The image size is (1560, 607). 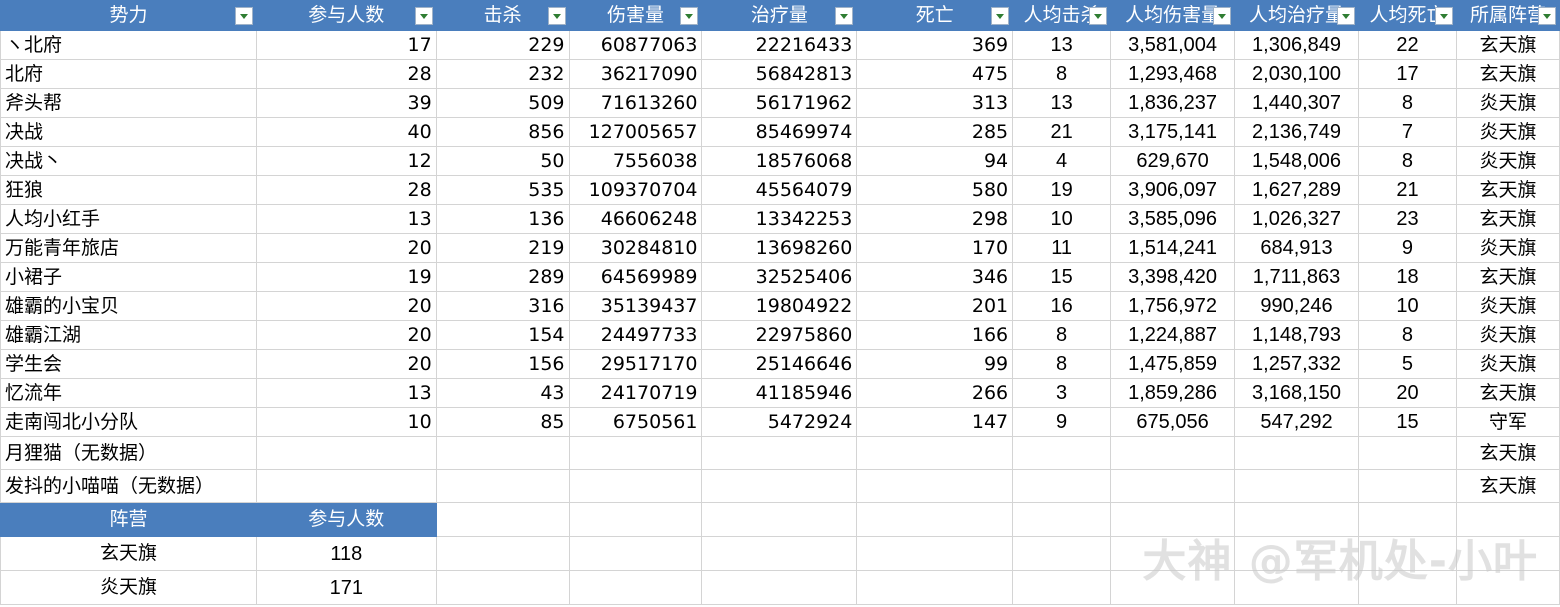 I want to click on cell-heal: 19804922, so click(x=779, y=306).